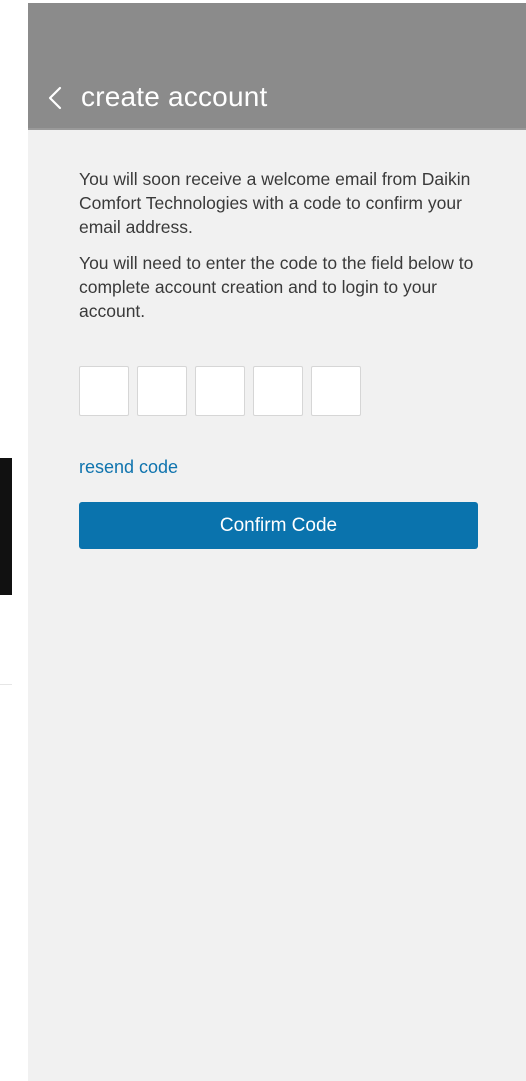  I want to click on chevron-left-icon, so click(55, 98).